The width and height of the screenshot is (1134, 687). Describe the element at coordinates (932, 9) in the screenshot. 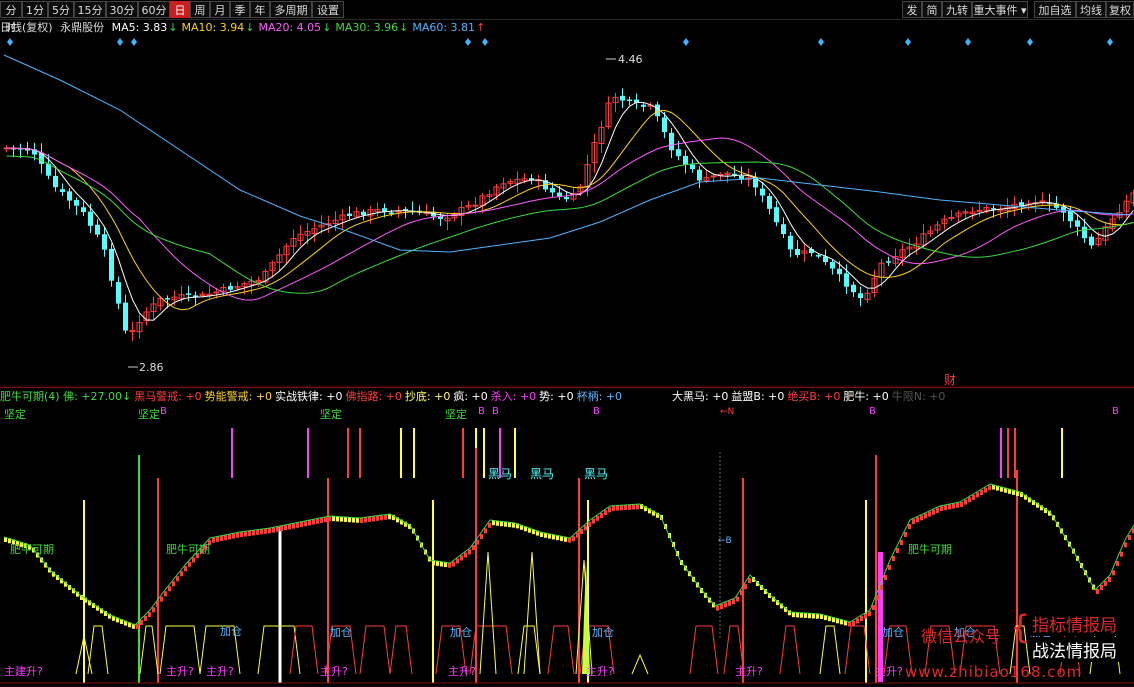

I see `toolbar-btn-1: 简` at that location.